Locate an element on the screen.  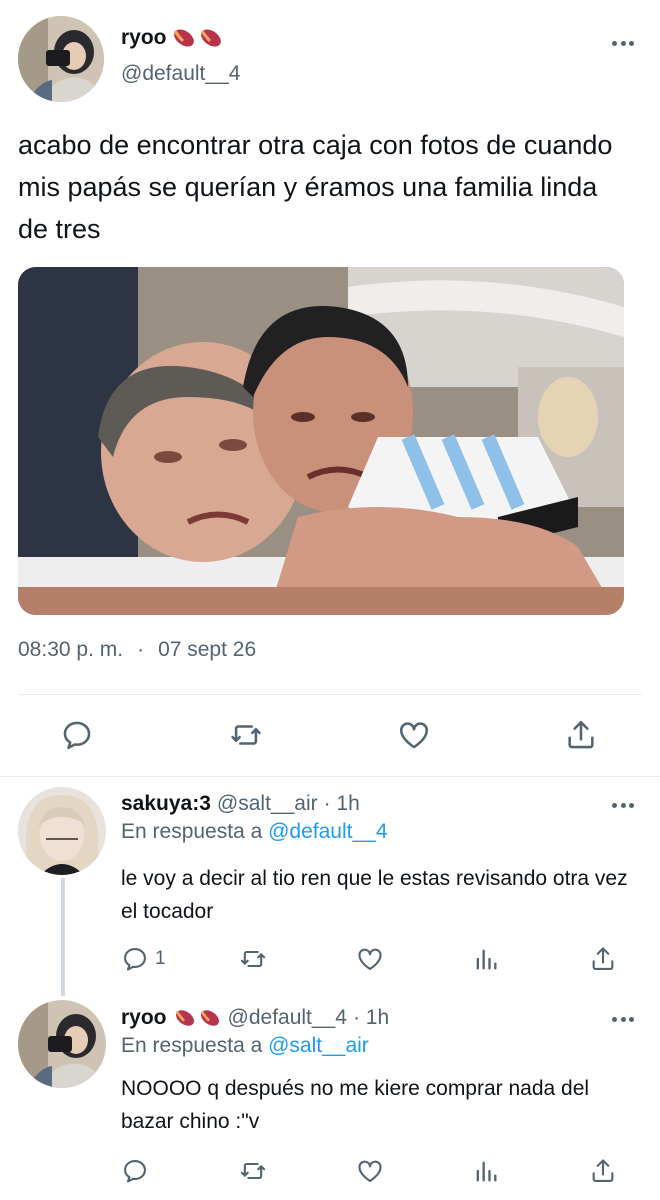
reply-header: ryoo @default__4 · 1h is located at coordinates (255, 1018).